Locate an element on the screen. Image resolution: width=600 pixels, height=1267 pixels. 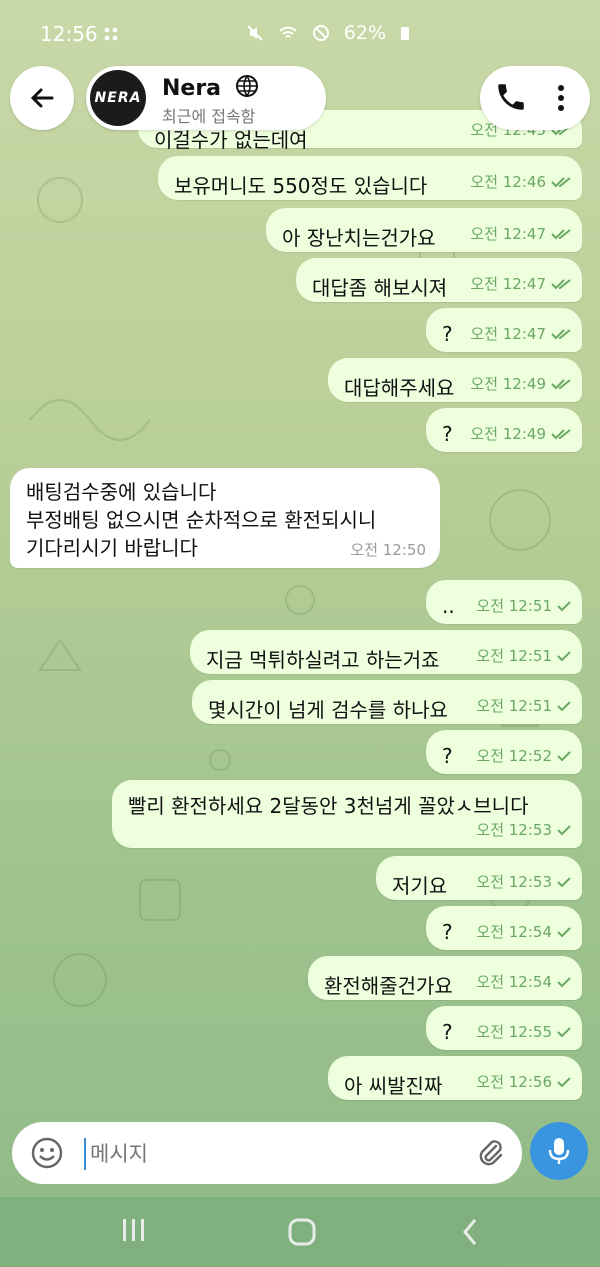
contact-info: NERA Nera 최근에 접속함 is located at coordinates (206, 98).